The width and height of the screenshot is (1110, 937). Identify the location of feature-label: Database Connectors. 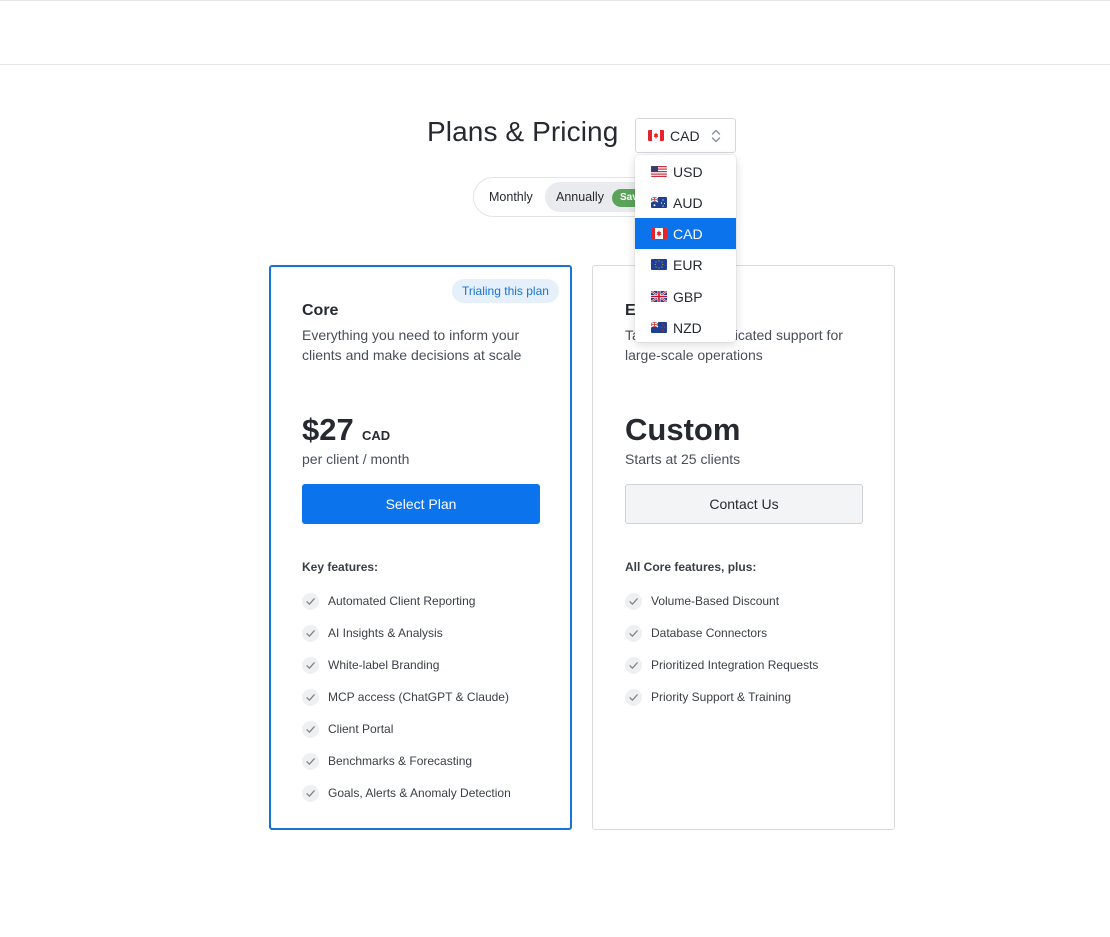
(709, 633).